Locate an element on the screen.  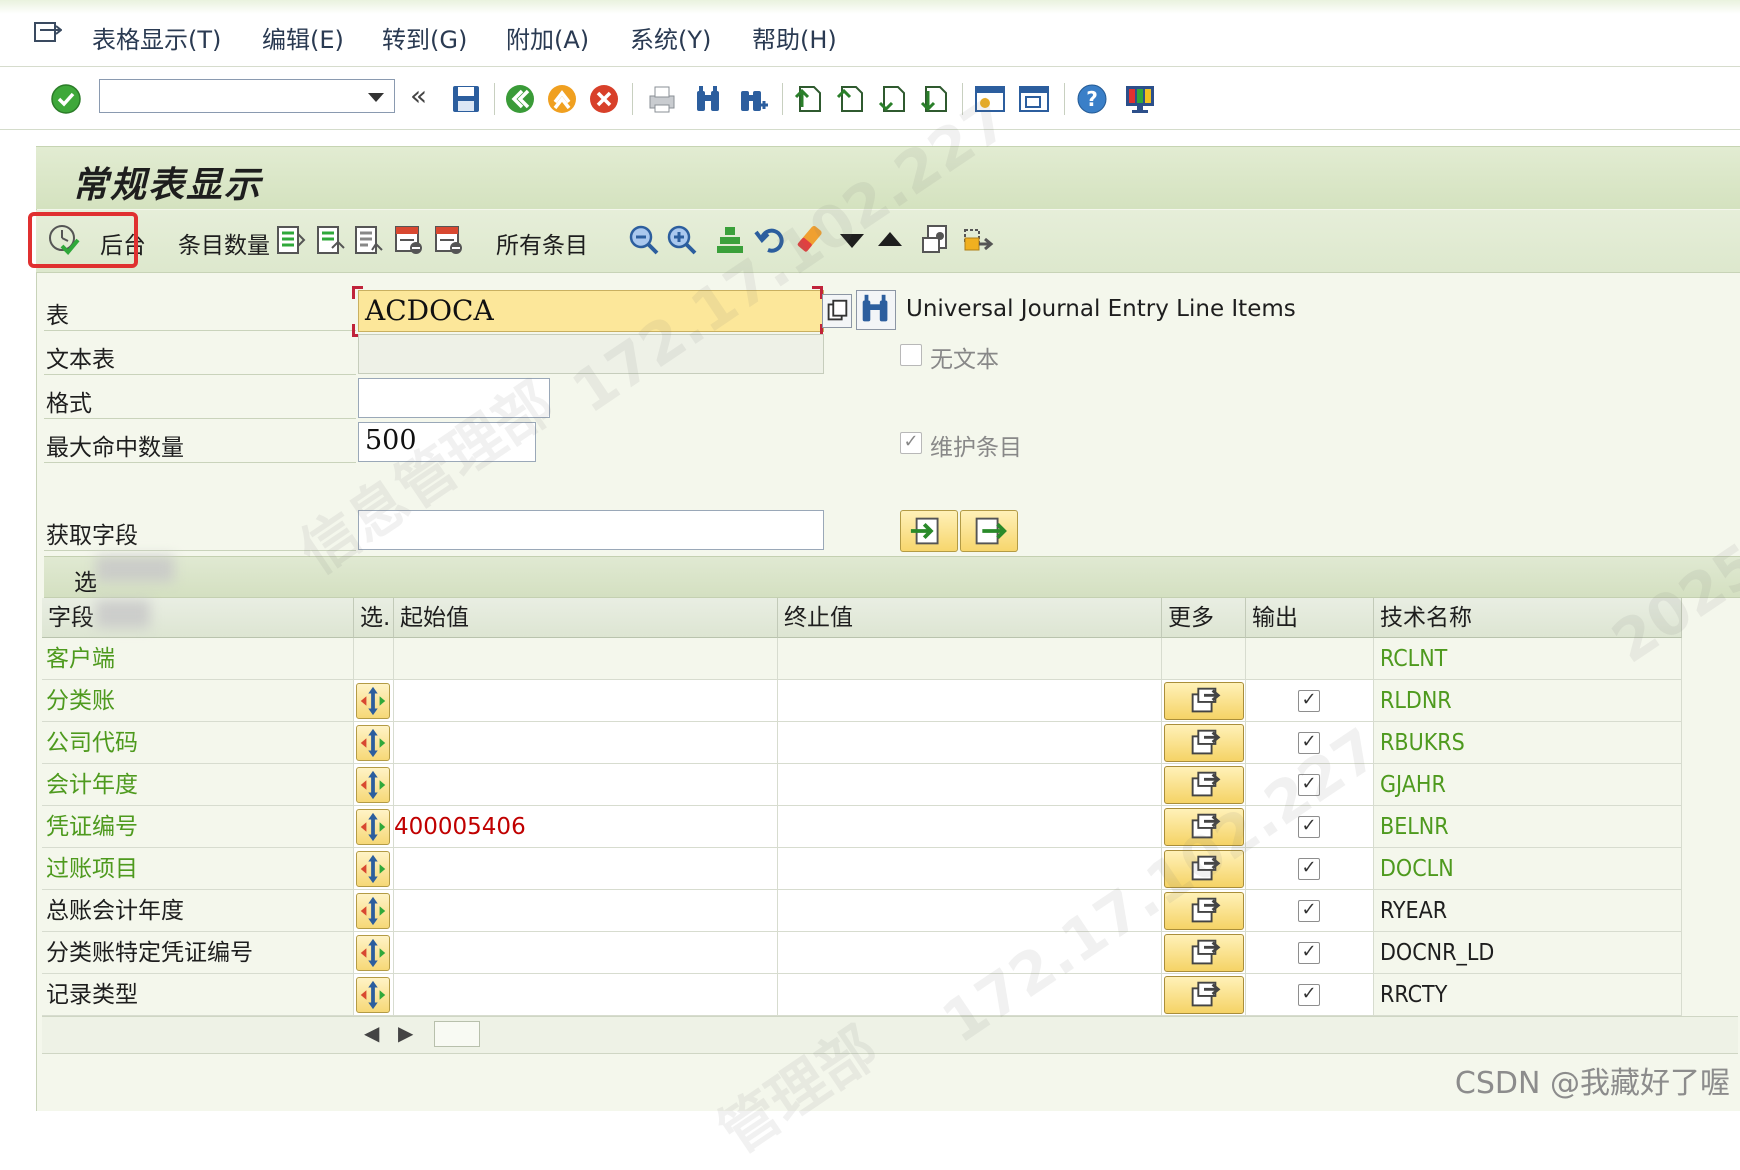
choose-fields-icon is located at coordinates (368, 240).